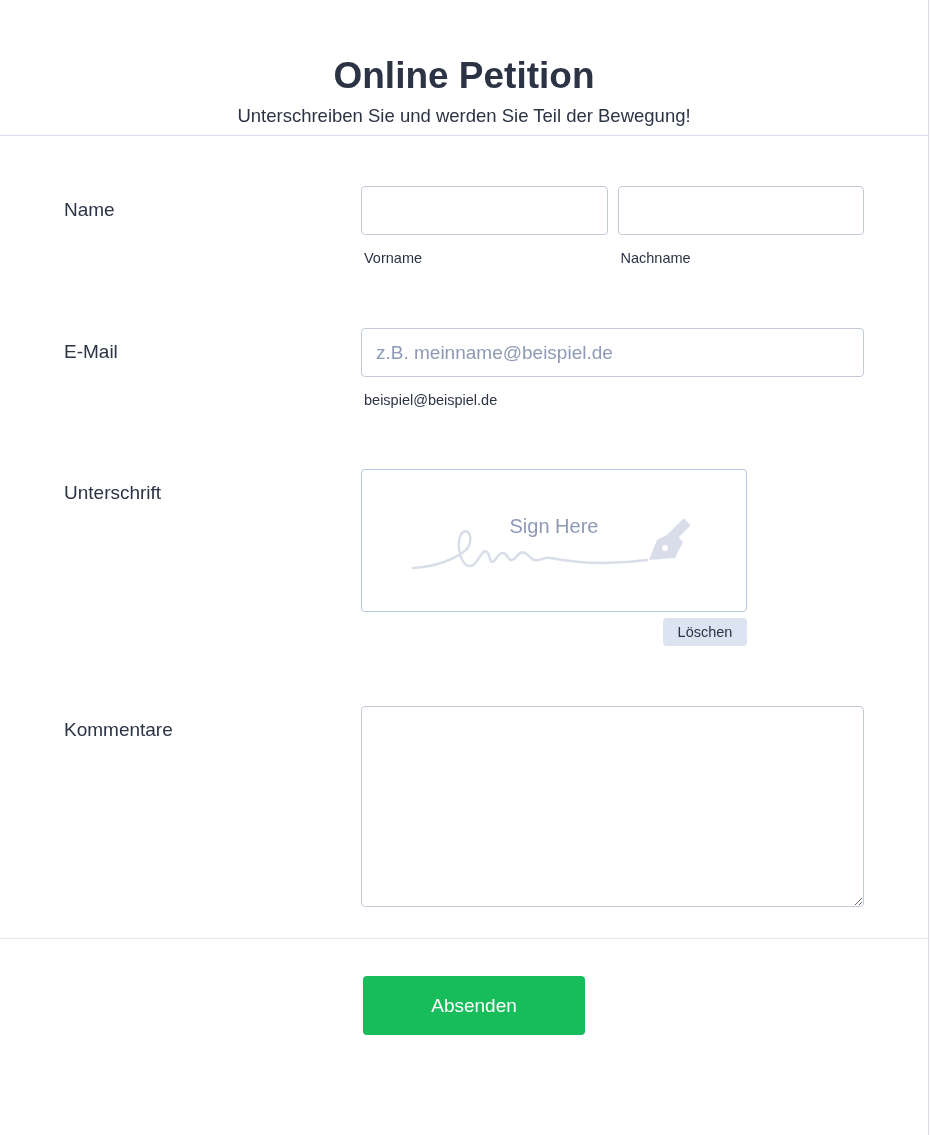 The width and height of the screenshot is (930, 1135). What do you see at coordinates (705, 632) in the screenshot?
I see `clear-button: Löschen` at bounding box center [705, 632].